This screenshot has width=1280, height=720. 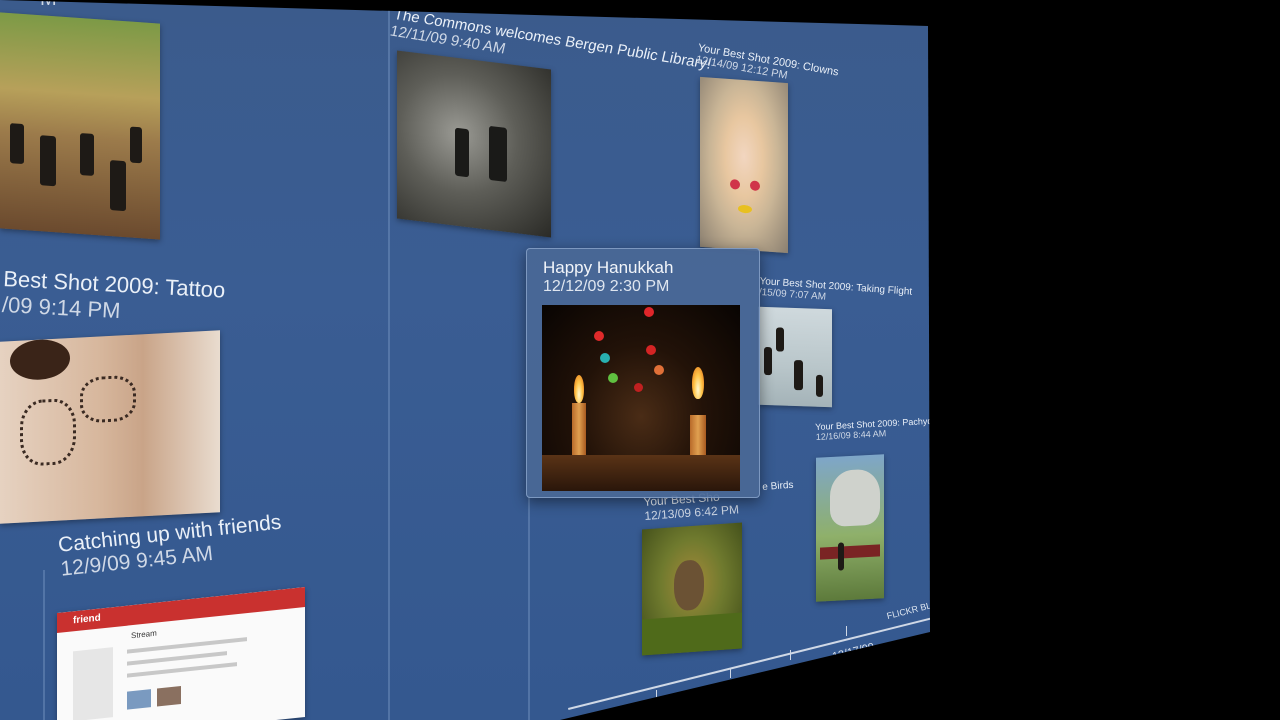 What do you see at coordinates (744, 165) in the screenshot?
I see `photo-clowns` at bounding box center [744, 165].